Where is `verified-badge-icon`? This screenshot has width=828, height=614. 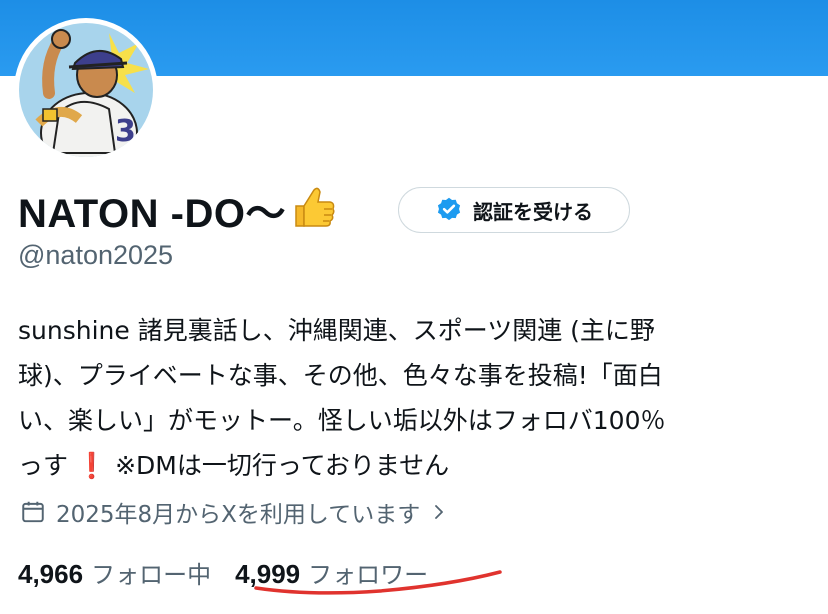
verified-badge-icon is located at coordinates (449, 209).